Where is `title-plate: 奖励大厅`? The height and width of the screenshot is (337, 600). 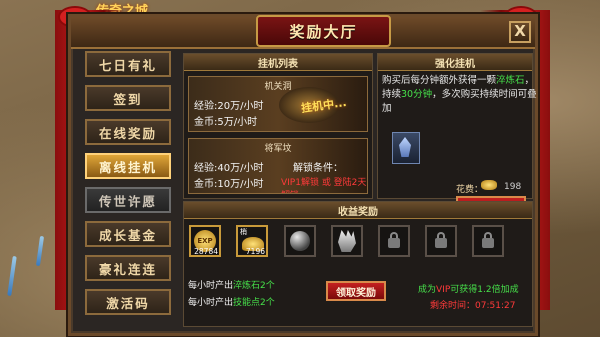 title-plate: 奖励大厅 is located at coordinates (323, 31).